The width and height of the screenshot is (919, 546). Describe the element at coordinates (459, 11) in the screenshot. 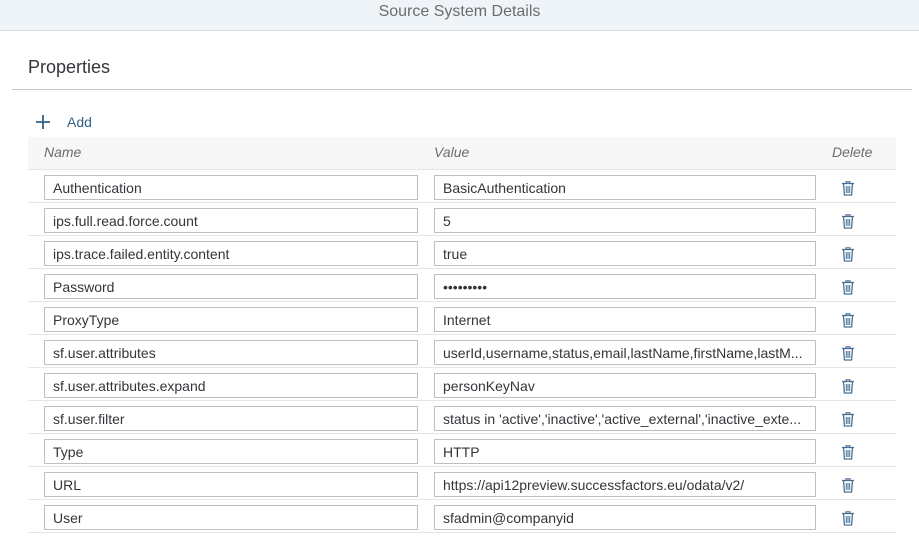

I see `dialog-title: Source System Details` at that location.